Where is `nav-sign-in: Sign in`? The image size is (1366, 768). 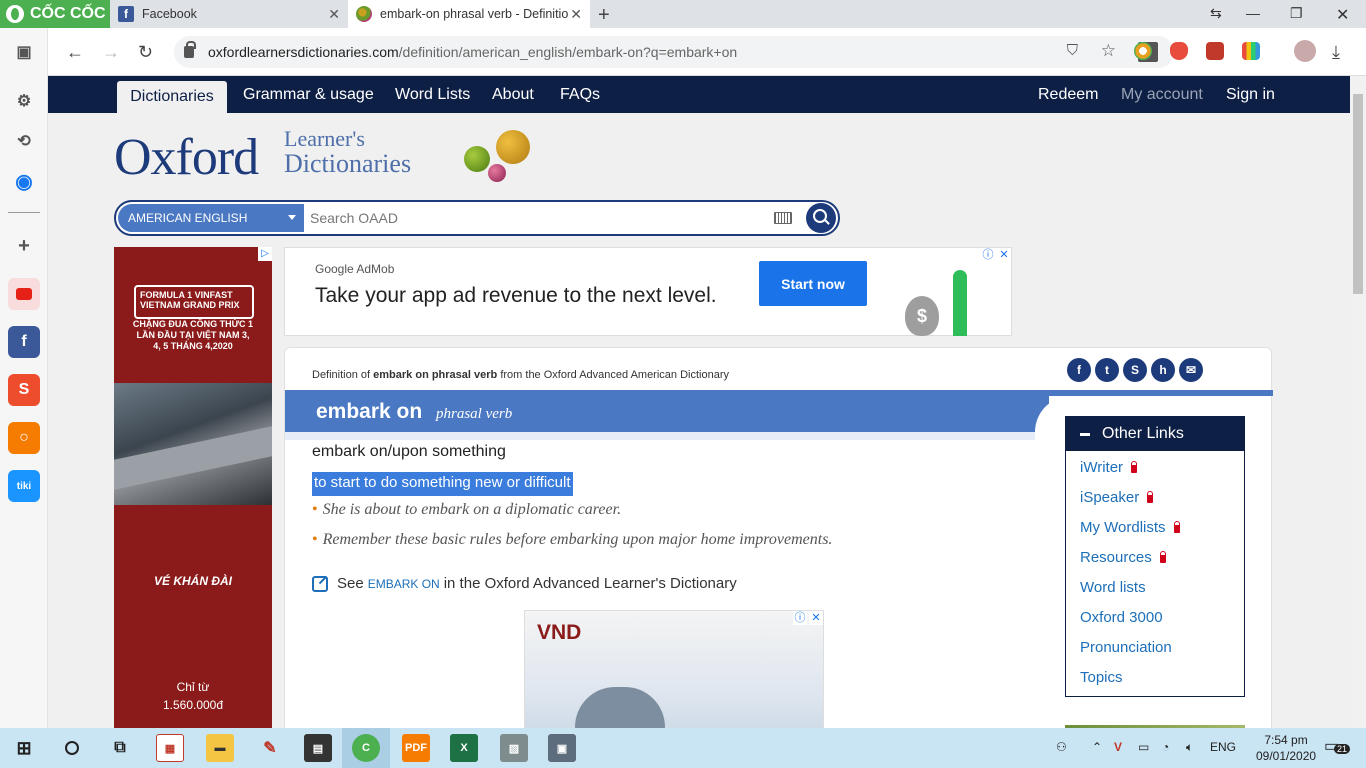
nav-sign-in: Sign in is located at coordinates (1250, 95).